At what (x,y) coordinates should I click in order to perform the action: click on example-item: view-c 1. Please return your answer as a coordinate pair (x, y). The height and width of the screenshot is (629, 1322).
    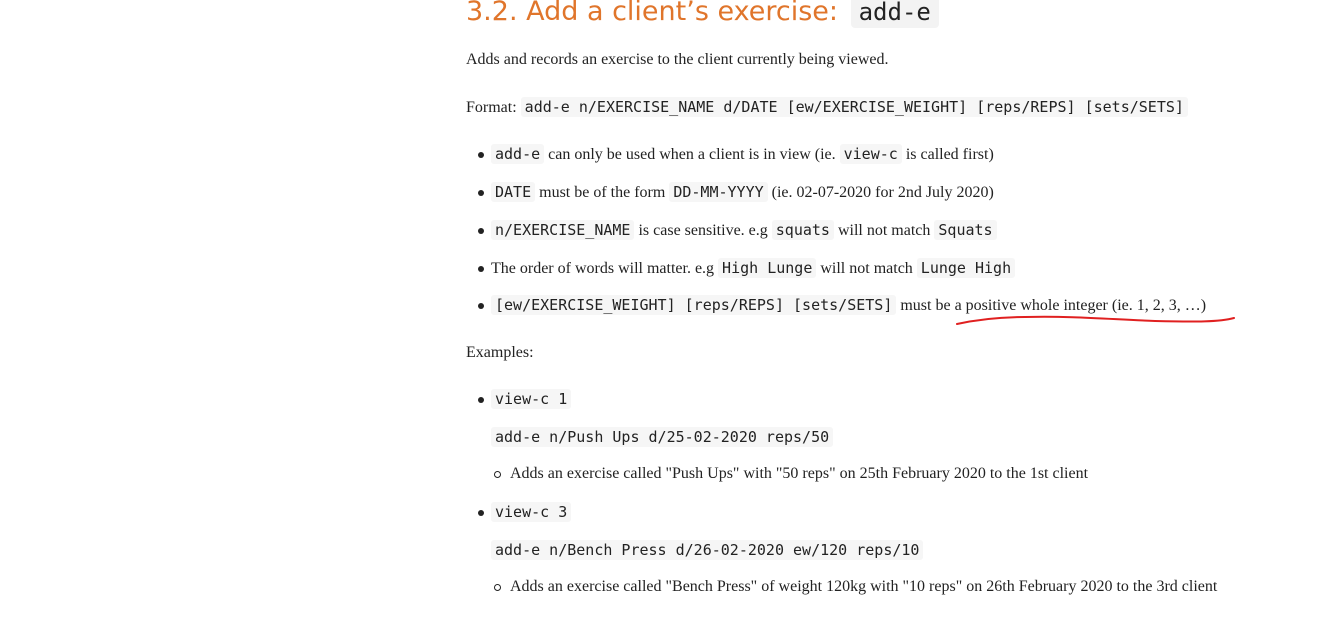
    Looking at the image, I should click on (531, 399).